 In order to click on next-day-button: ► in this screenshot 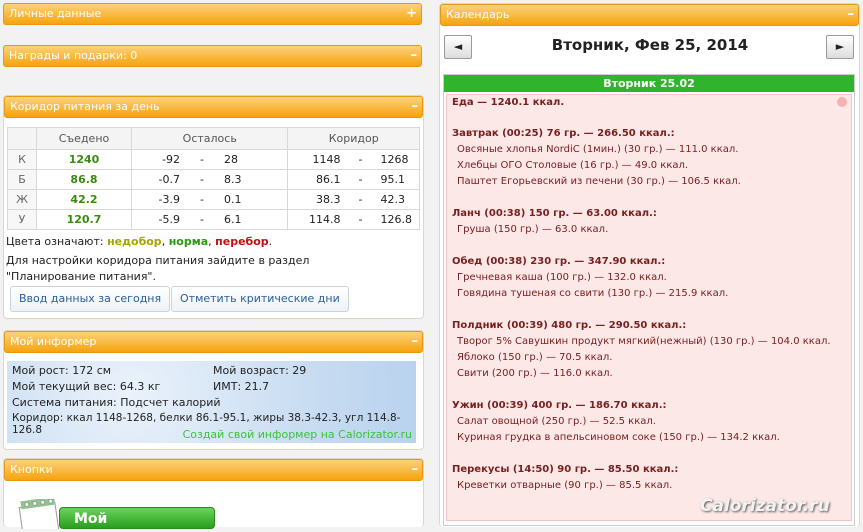, I will do `click(840, 47)`.